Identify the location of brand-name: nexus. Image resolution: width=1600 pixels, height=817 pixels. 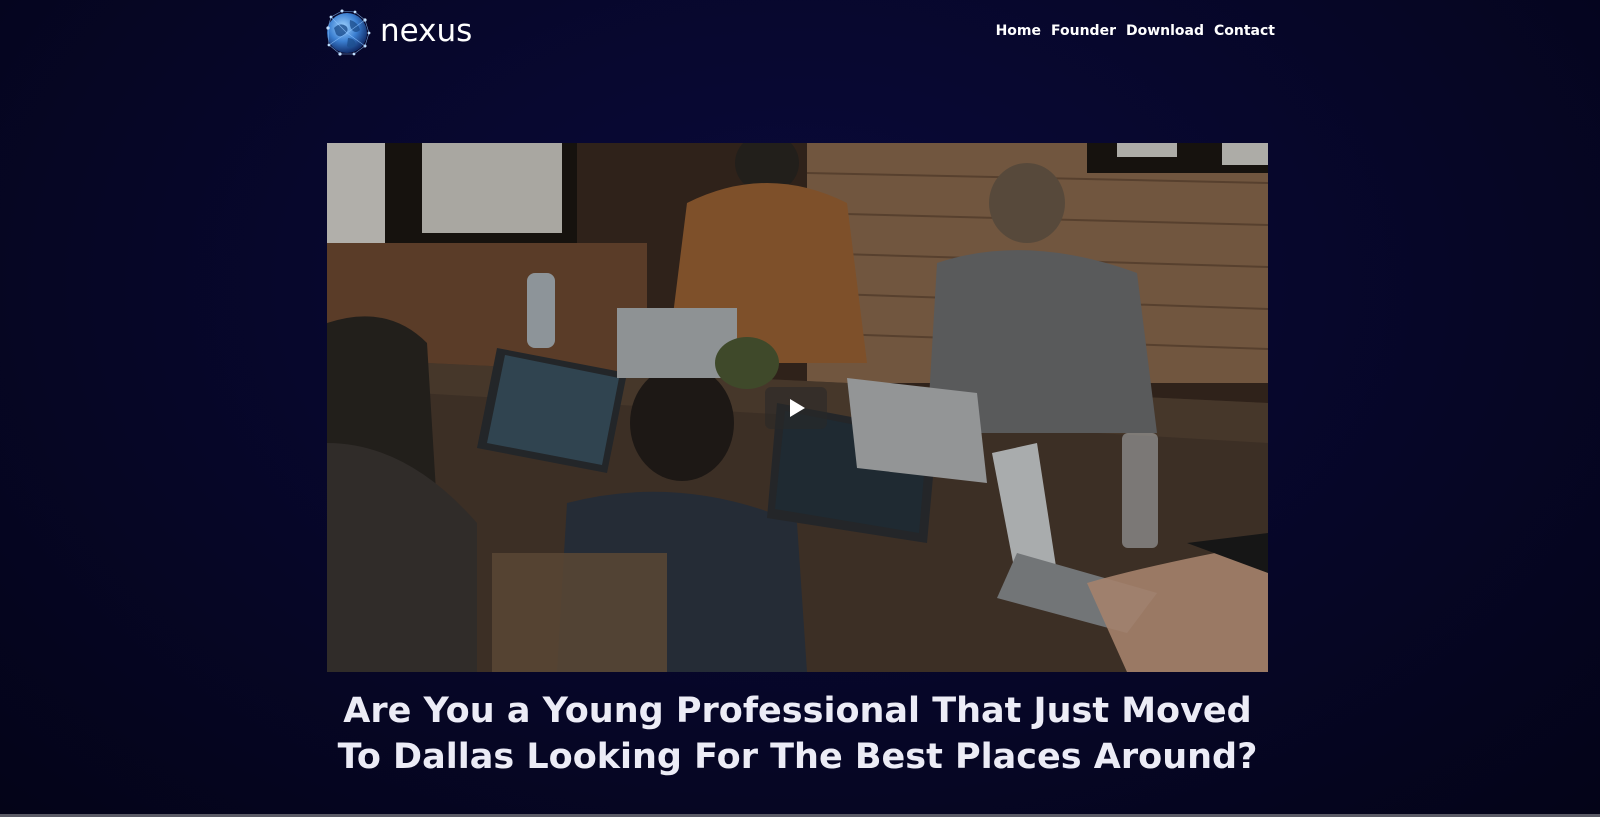
(426, 30).